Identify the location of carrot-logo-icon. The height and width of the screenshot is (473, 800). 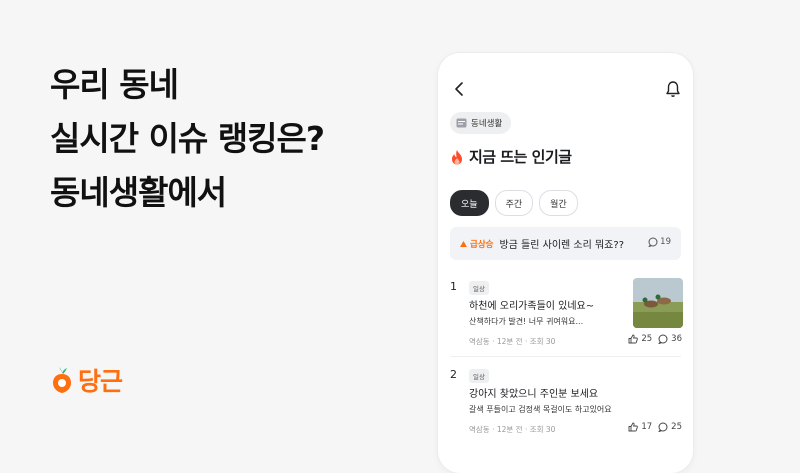
(62, 380).